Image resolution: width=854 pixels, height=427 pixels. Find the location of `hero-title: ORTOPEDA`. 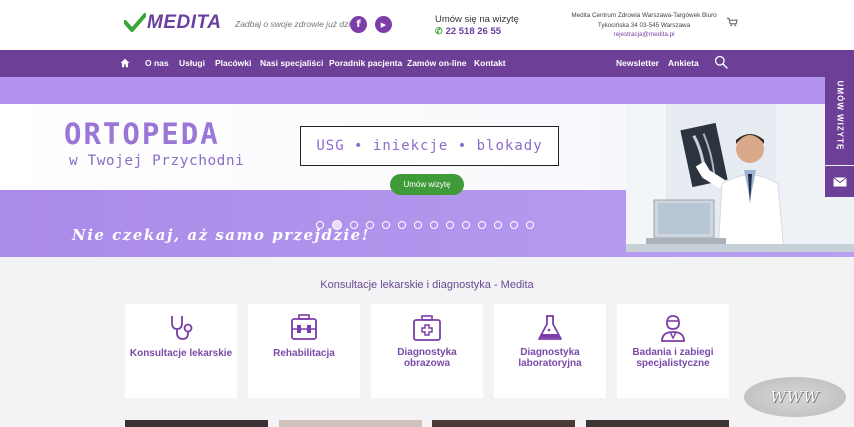

hero-title: ORTOPEDA is located at coordinates (142, 134).